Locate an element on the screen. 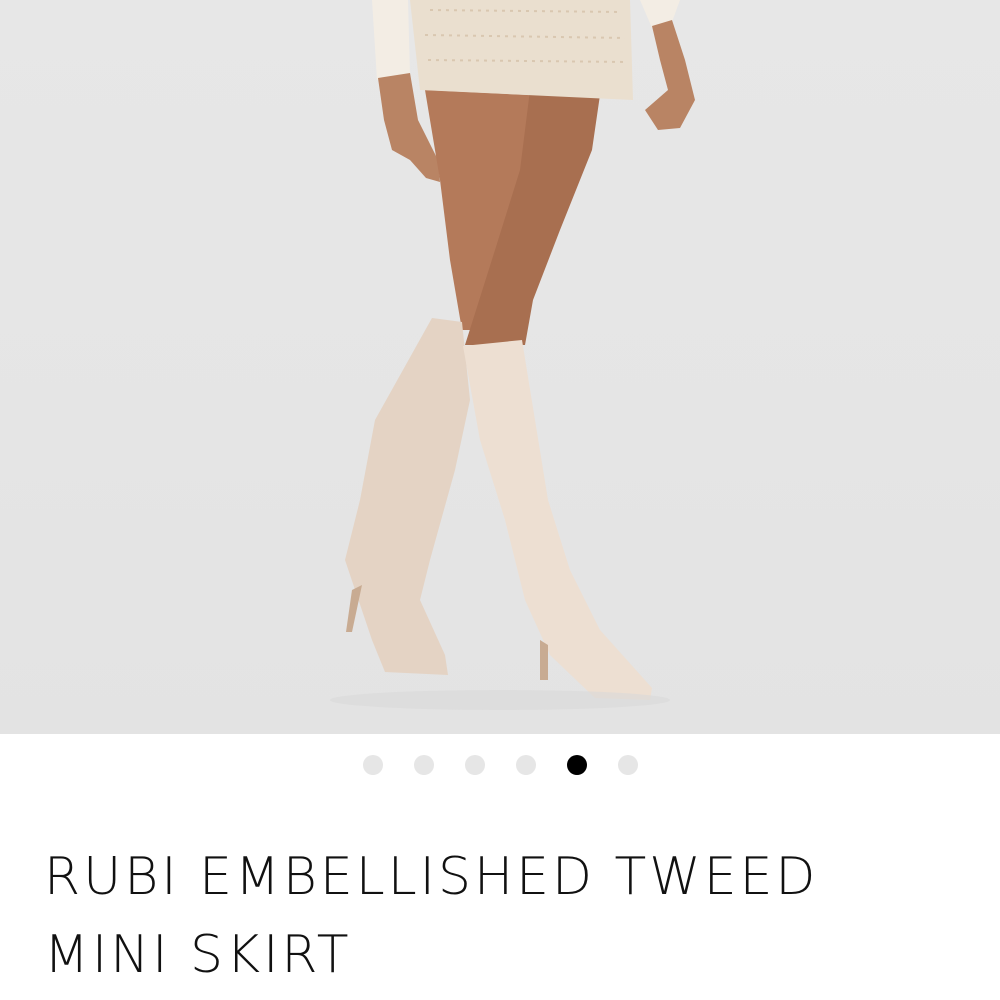 This screenshot has width=1000, height=1000. heel-left is located at coordinates (354, 608).